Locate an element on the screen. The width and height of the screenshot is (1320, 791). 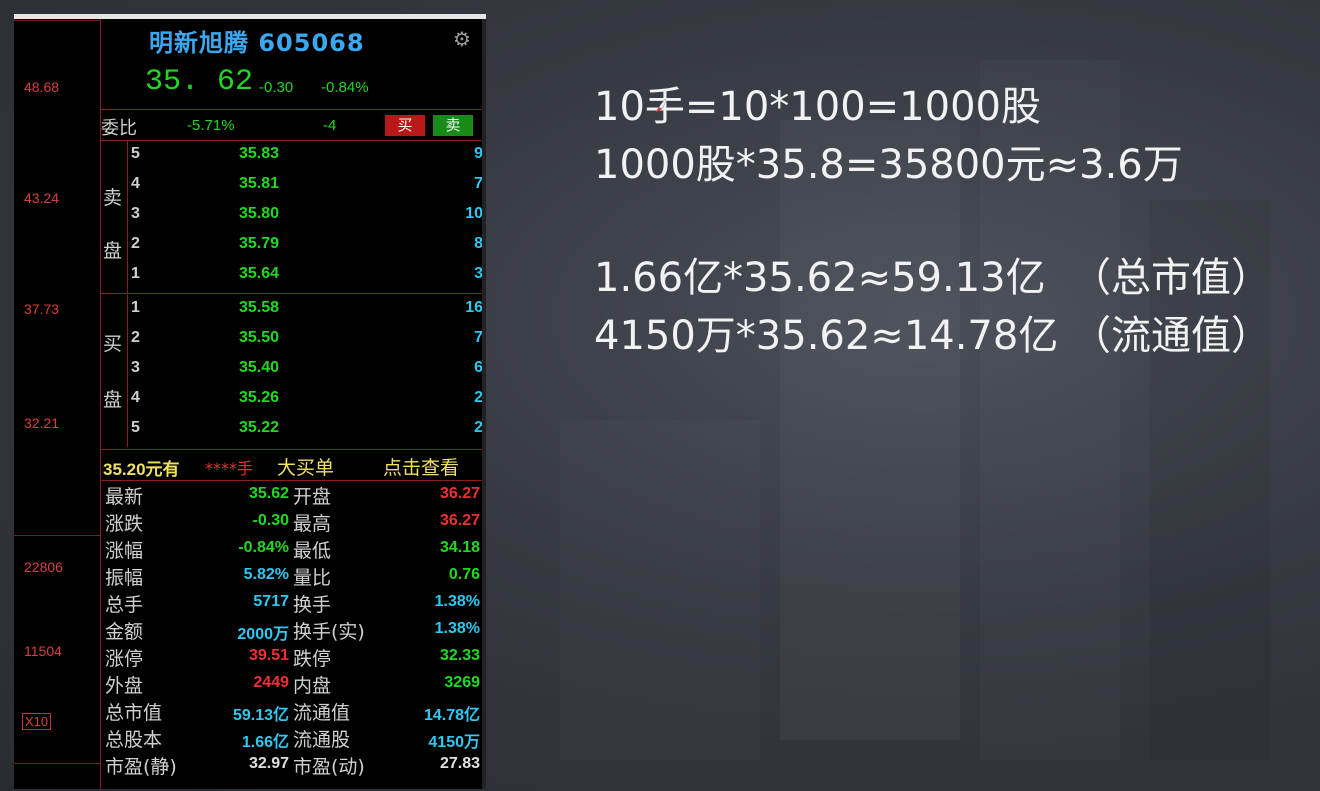
stat-key: 总手 is located at coordinates (124, 605).